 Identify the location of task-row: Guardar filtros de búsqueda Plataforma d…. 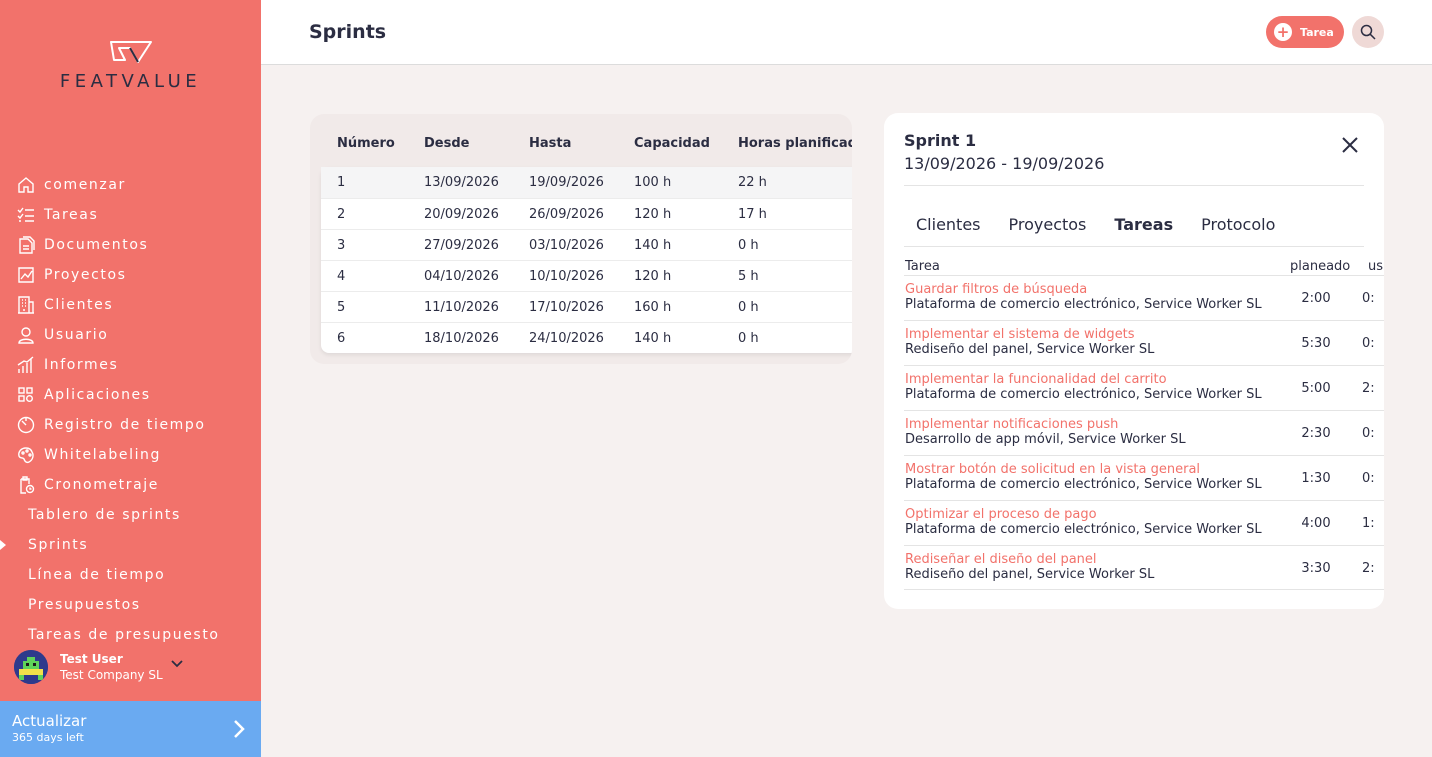
(1144, 297).